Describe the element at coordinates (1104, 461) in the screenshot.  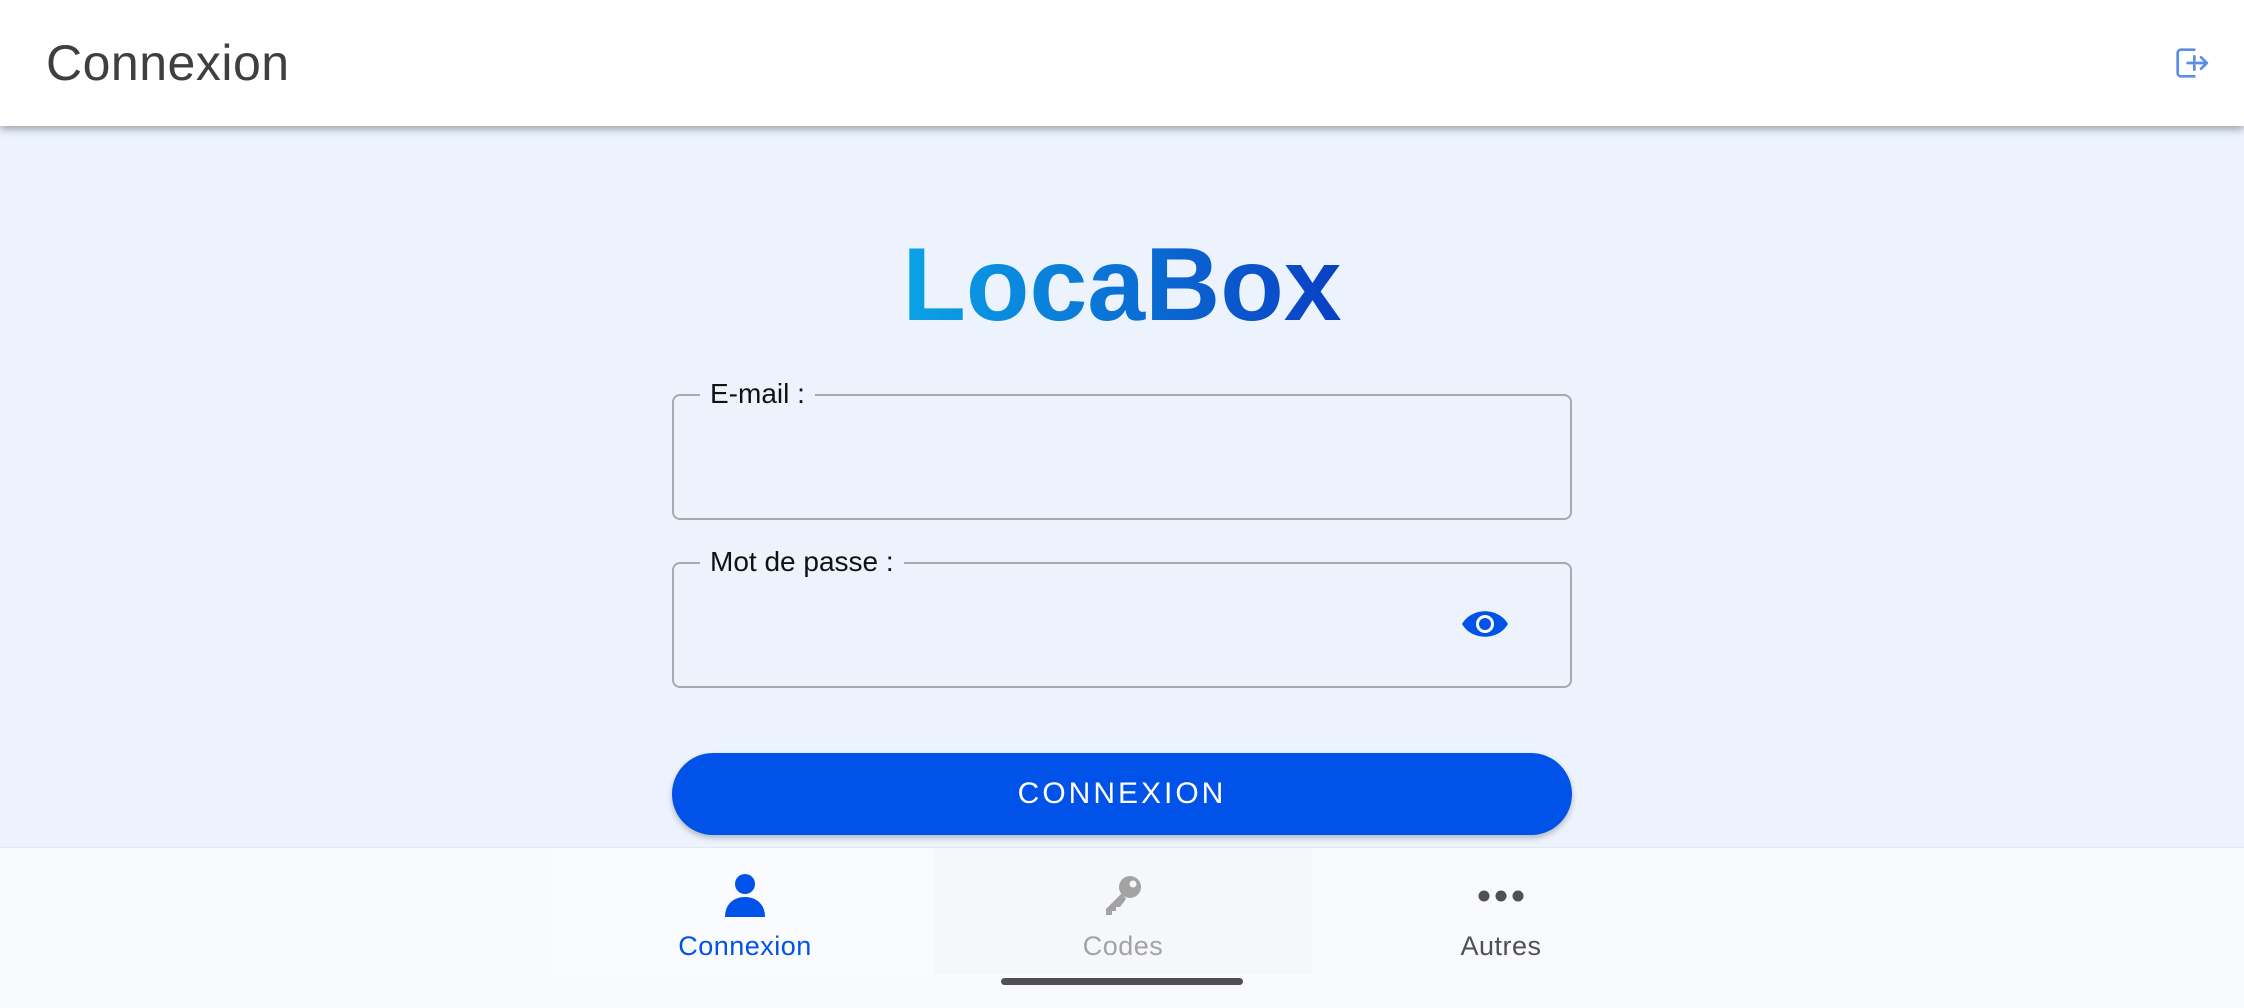
I see `email-input` at that location.